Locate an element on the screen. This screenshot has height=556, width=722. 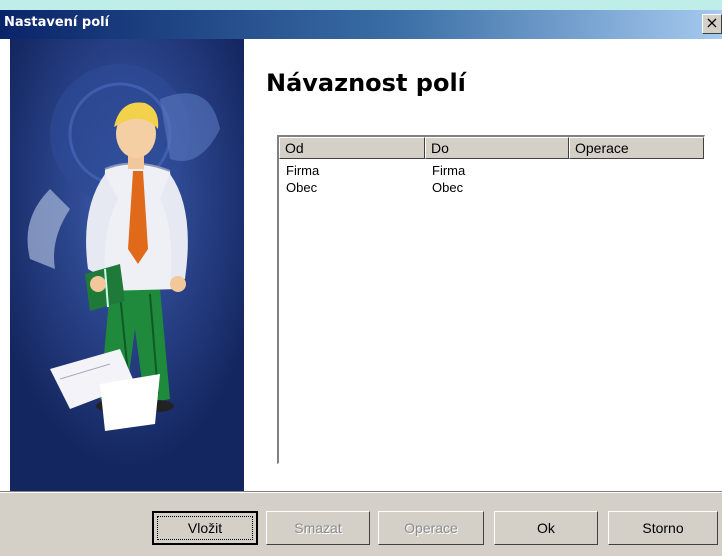
cancel-button-label: Storno is located at coordinates (663, 528).